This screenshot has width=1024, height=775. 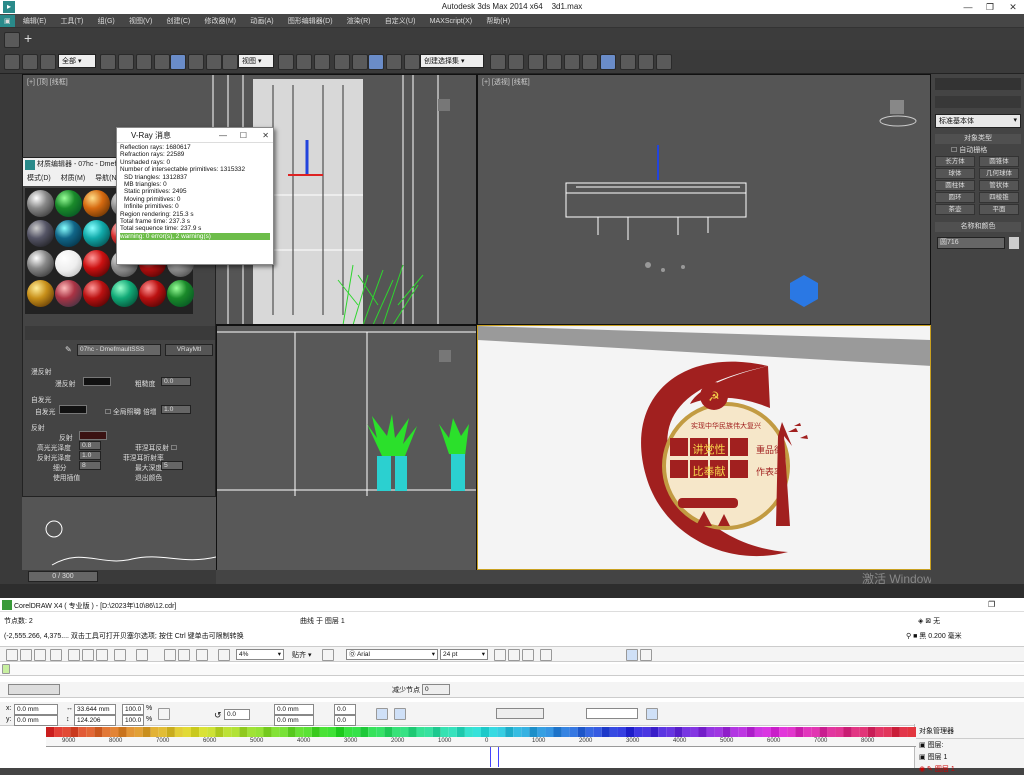 I want to click on named-selection-dropdown: 创建选择集 ▾, so click(x=452, y=61).